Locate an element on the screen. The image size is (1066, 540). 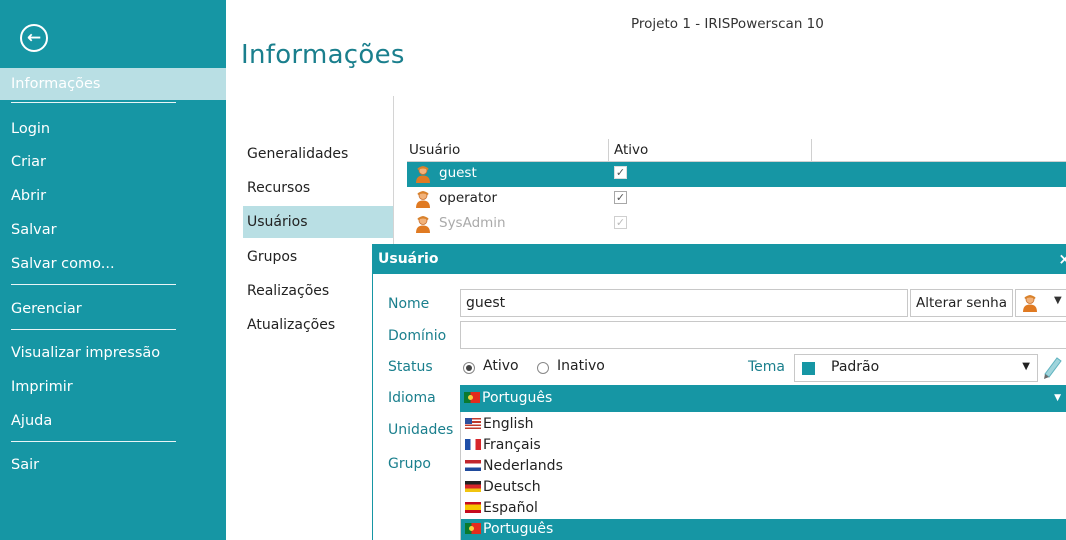
status-inativo-radio is located at coordinates (543, 368).